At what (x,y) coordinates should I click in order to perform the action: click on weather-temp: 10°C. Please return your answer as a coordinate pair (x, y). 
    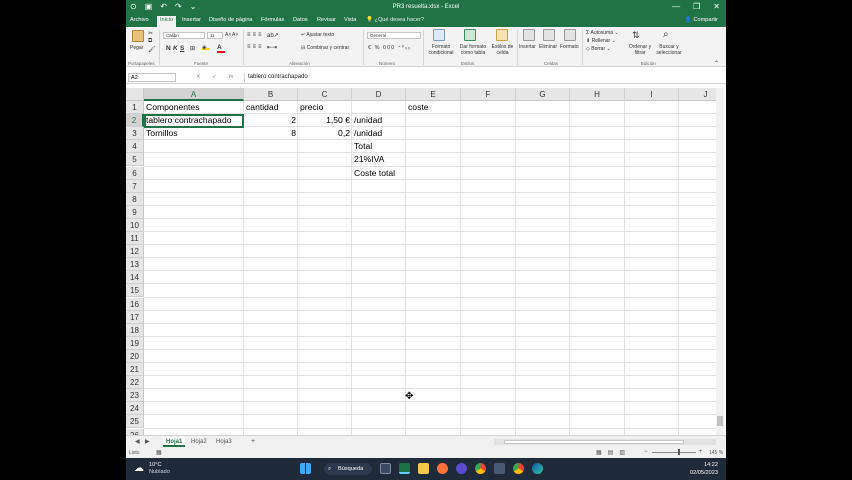
    Looking at the image, I should click on (155, 465).